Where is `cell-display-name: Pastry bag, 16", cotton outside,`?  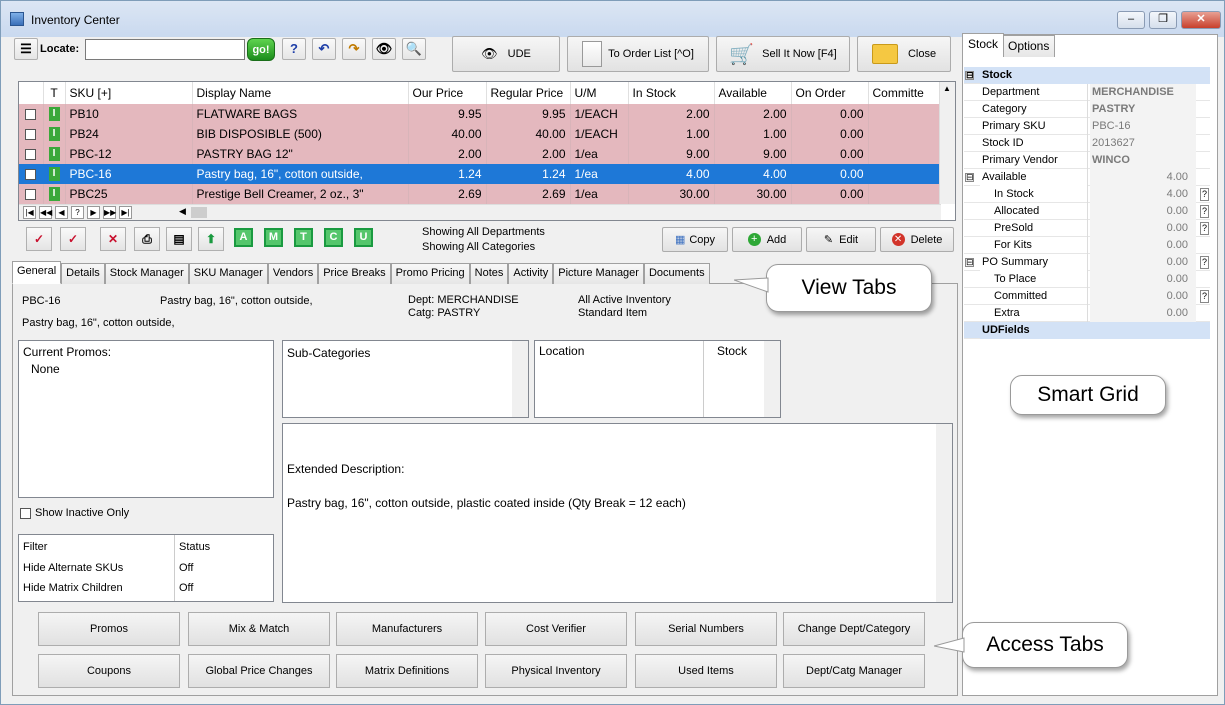 cell-display-name: Pastry bag, 16", cotton outside, is located at coordinates (300, 174).